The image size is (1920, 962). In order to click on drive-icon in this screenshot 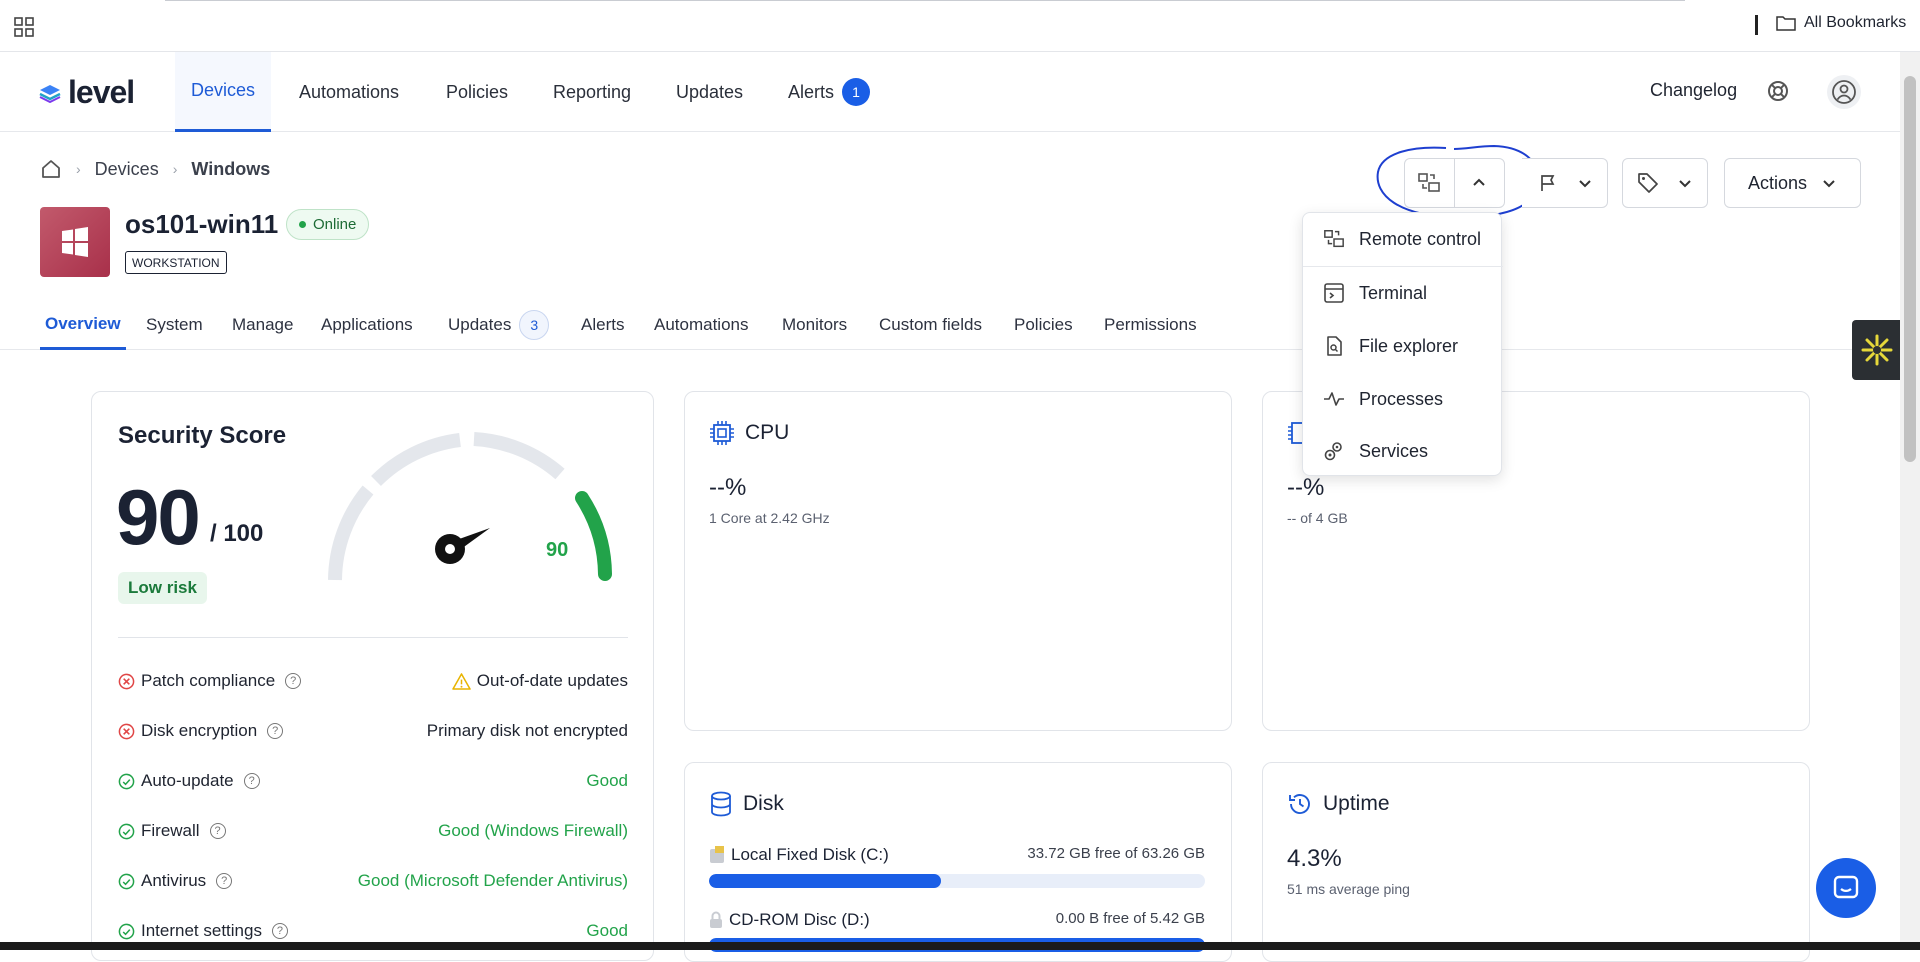, I will do `click(717, 854)`.